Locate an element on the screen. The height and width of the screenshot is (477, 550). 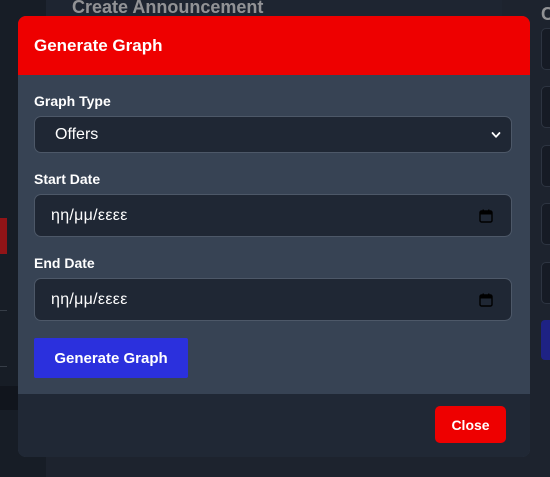
graph-type-label: Graph Type is located at coordinates (72, 101).